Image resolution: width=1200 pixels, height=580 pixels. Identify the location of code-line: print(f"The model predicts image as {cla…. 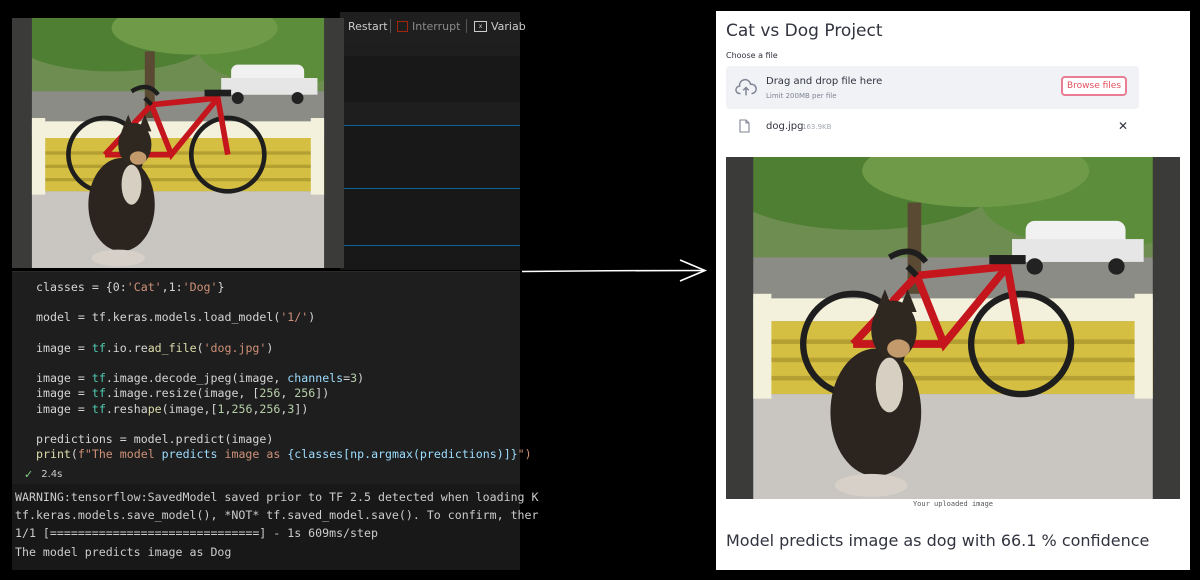
(284, 454).